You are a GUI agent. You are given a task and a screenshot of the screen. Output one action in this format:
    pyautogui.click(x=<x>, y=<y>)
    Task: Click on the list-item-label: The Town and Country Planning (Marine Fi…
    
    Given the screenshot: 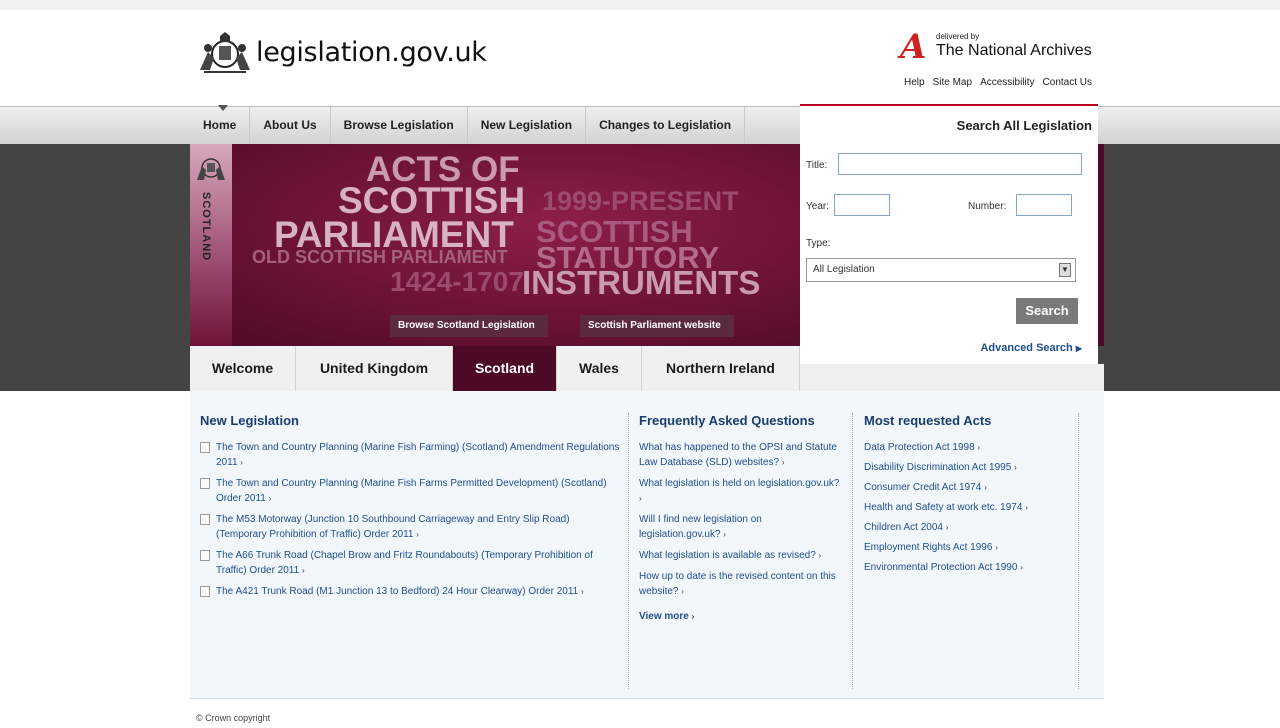 What is the action you would take?
    pyautogui.click(x=411, y=491)
    